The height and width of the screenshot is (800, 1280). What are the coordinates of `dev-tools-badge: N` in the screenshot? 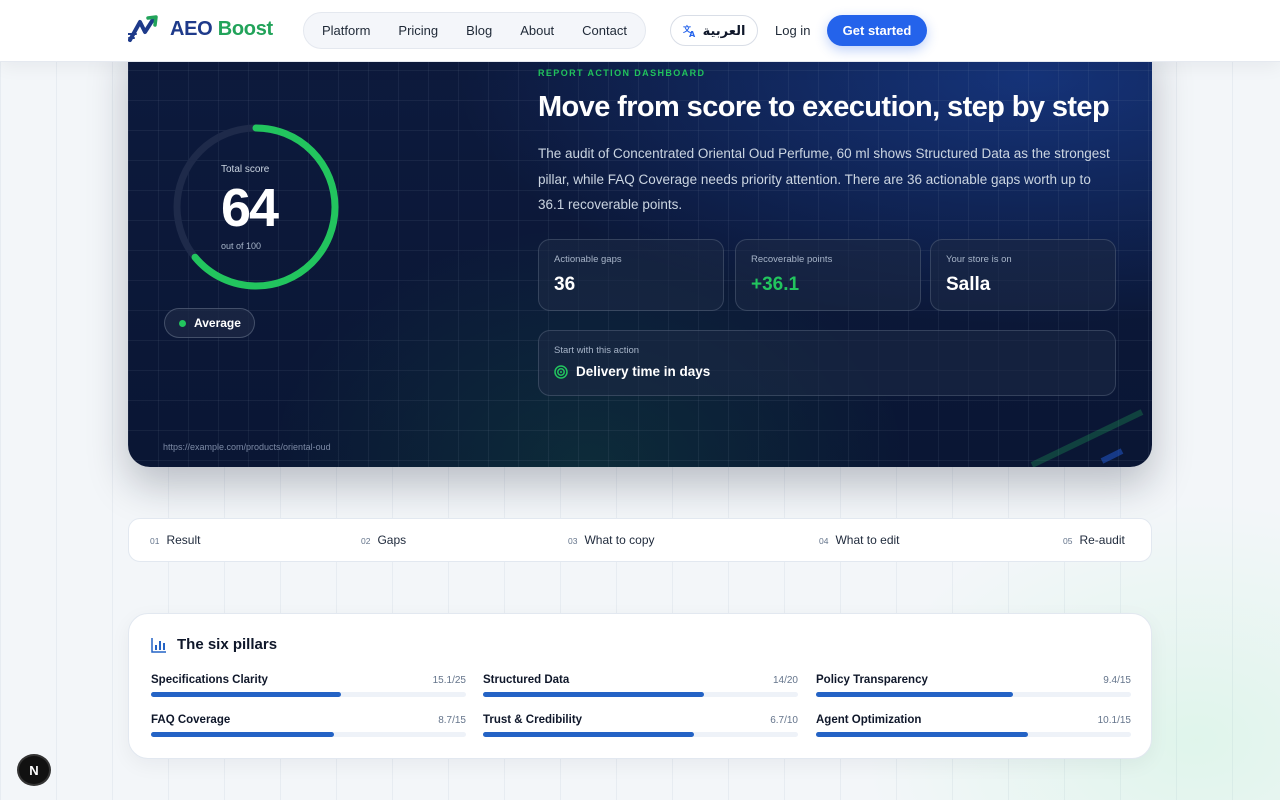 It's located at (34, 770).